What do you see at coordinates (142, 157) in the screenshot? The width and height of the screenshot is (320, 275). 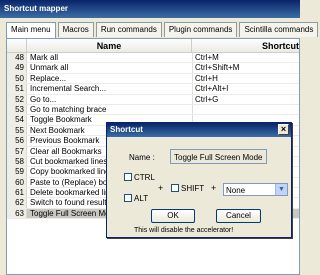 I see `name-label: Name :` at bounding box center [142, 157].